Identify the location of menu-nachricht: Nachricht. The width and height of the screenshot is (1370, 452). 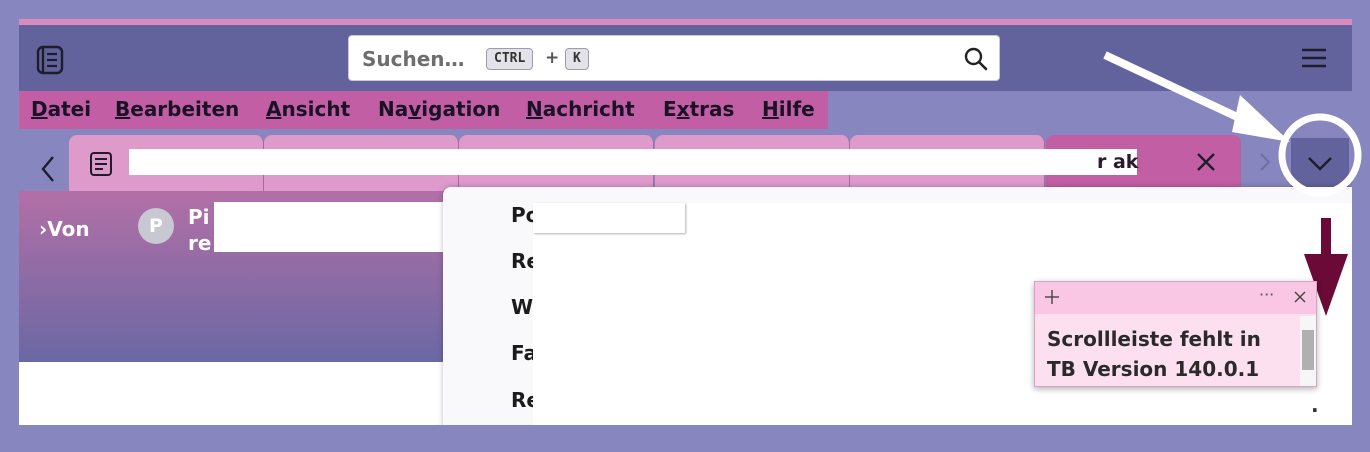
(580, 109).